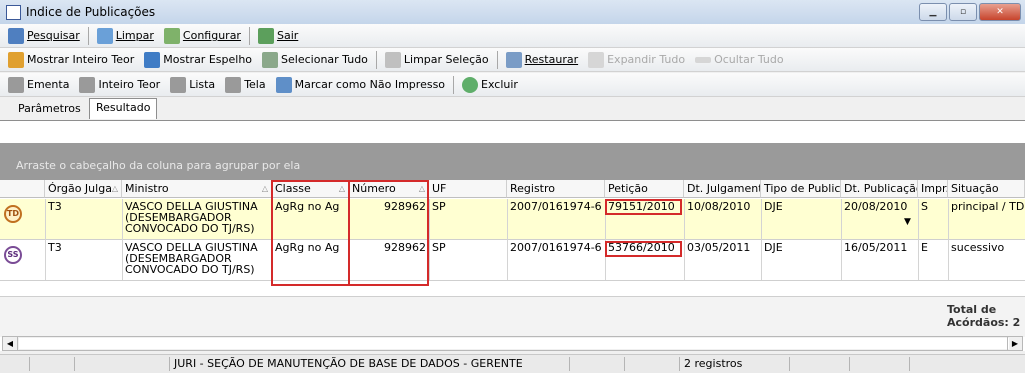 This screenshot has height=373, width=1025. Describe the element at coordinates (104, 35) in the screenshot. I see `eraser-icon` at that location.